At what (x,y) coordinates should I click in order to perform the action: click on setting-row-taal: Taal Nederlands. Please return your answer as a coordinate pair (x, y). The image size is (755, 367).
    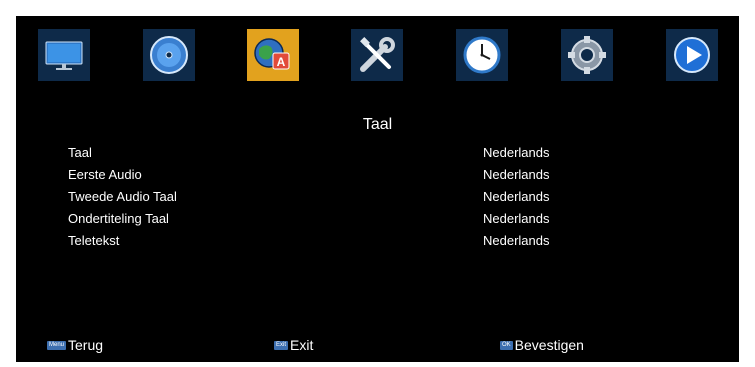
    Looking at the image, I should click on (377, 153).